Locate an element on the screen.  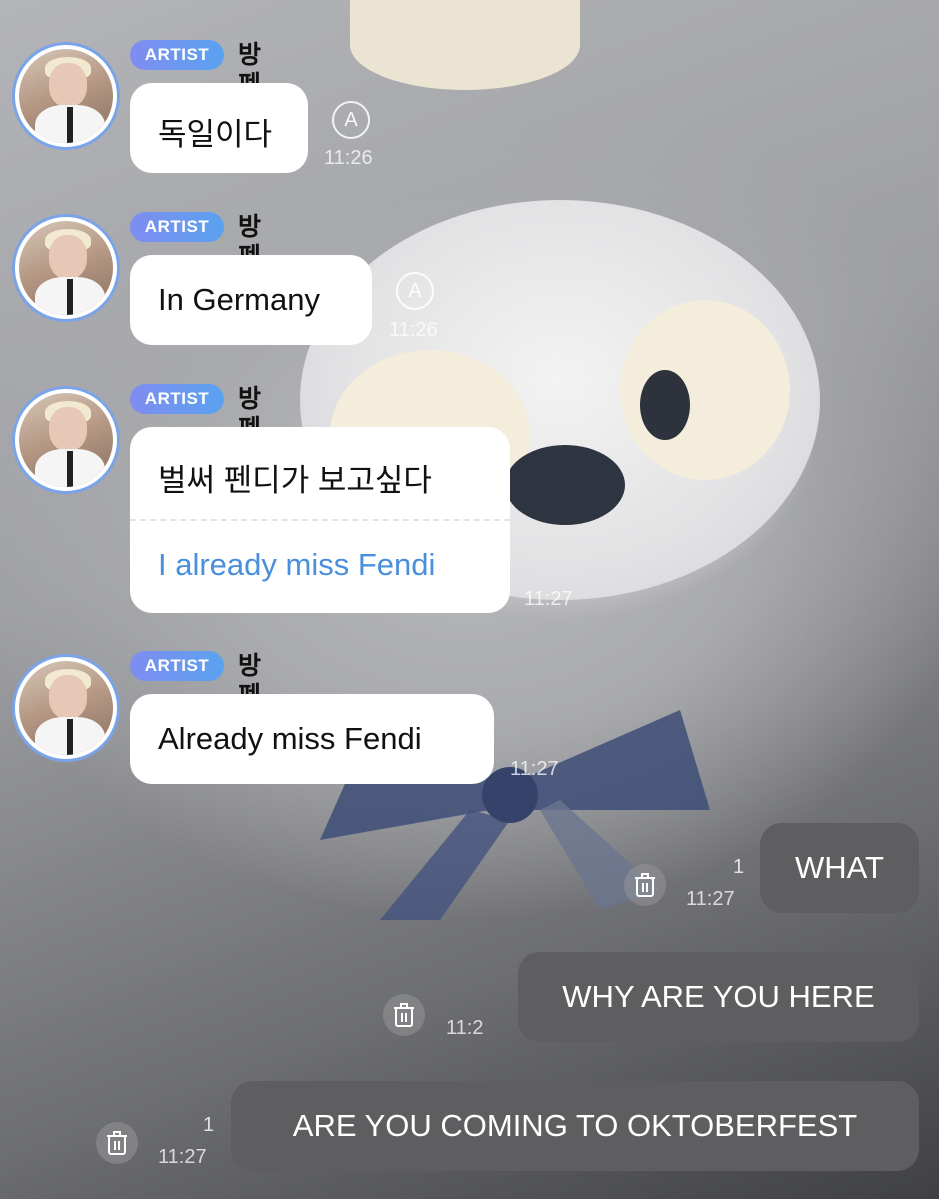
translation-divider is located at coordinates (320, 520).